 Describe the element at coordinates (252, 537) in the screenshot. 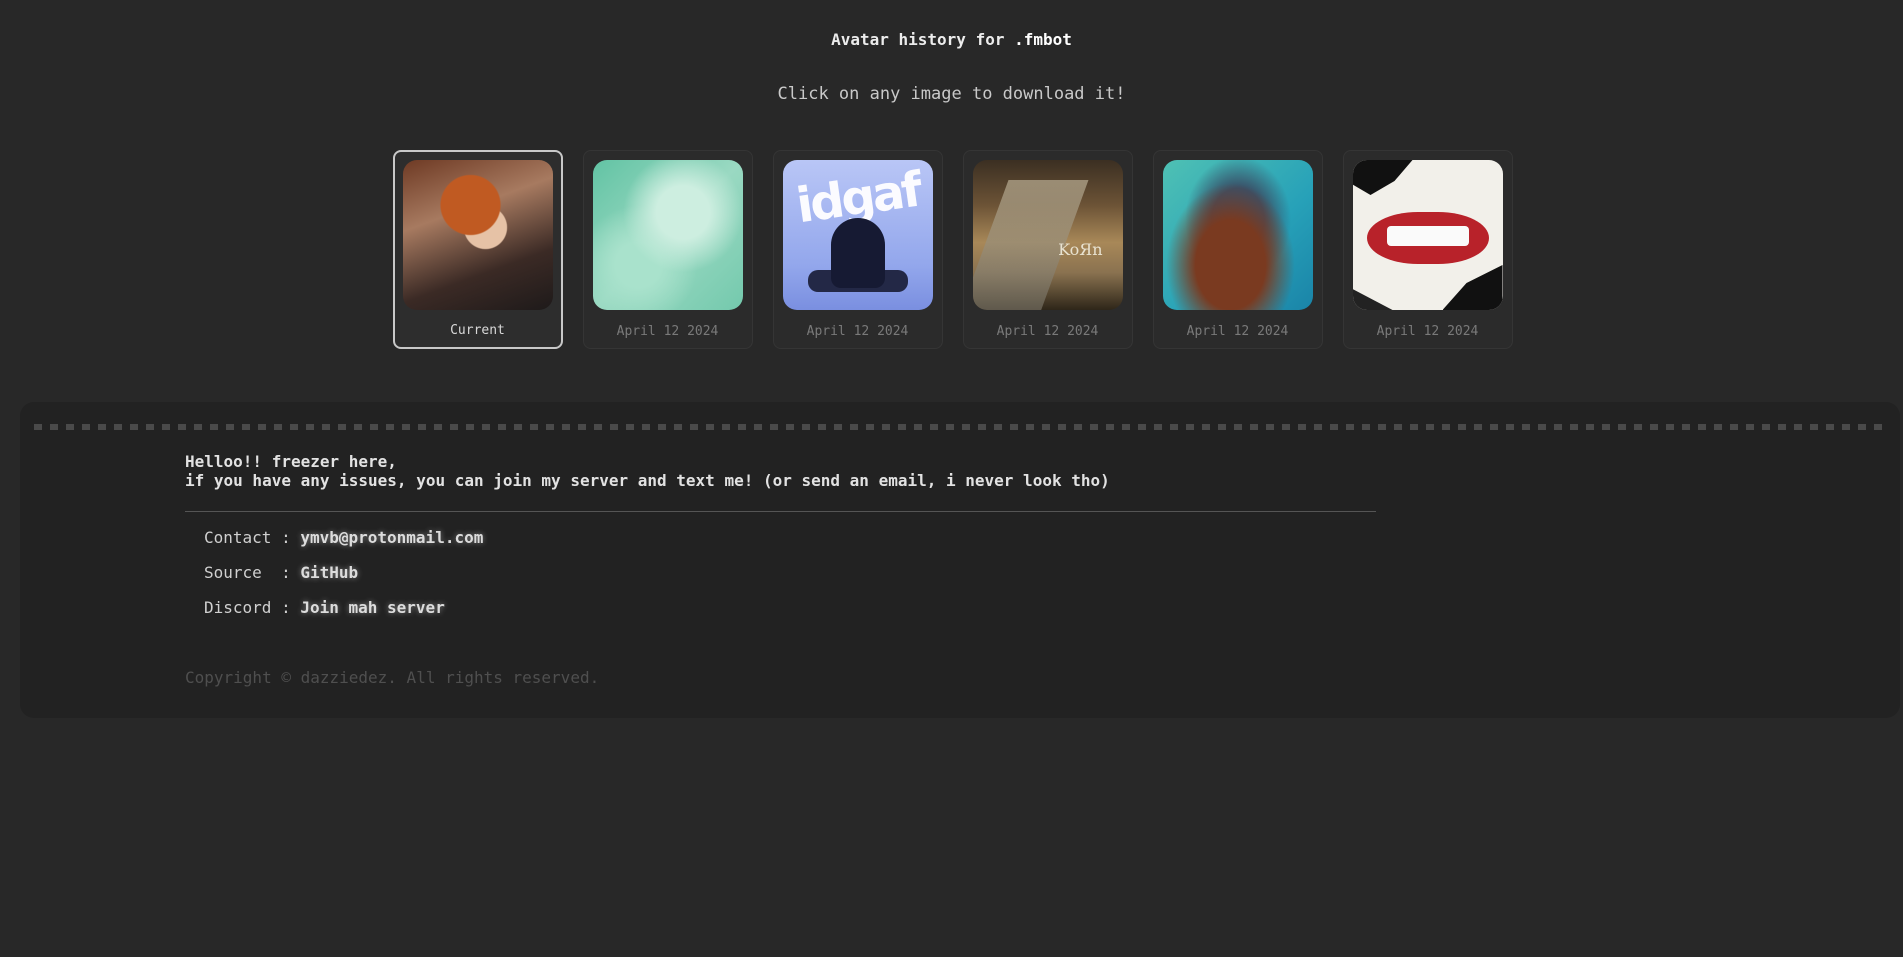

I see `contact-label: Contact :` at that location.